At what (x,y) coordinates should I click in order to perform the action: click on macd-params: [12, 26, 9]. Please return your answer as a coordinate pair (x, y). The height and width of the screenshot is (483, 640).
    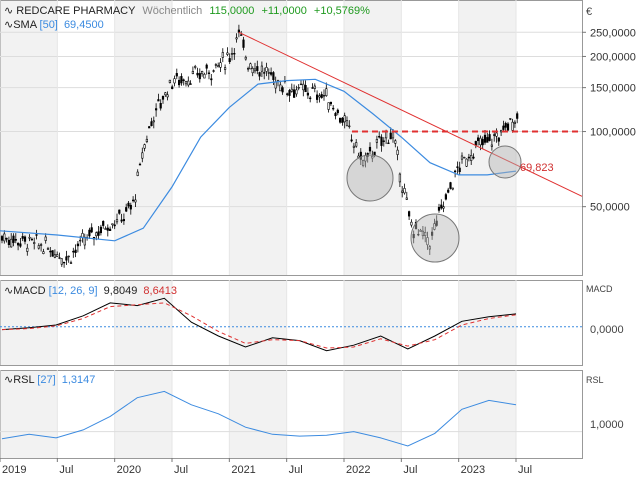
    Looking at the image, I should click on (73, 291).